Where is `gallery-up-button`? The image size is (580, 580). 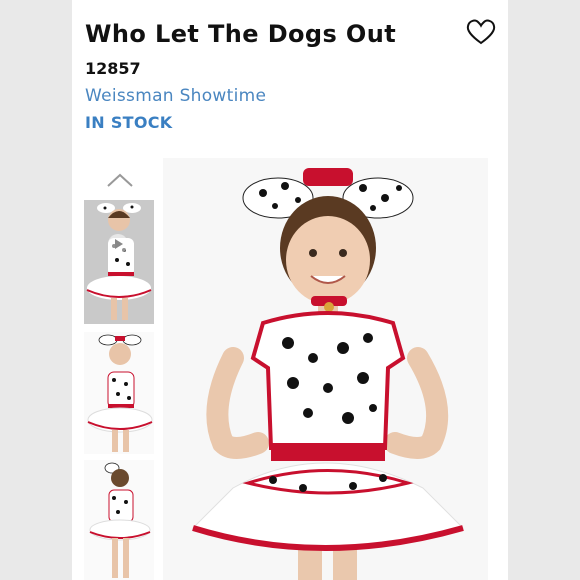 gallery-up-button is located at coordinates (120, 180).